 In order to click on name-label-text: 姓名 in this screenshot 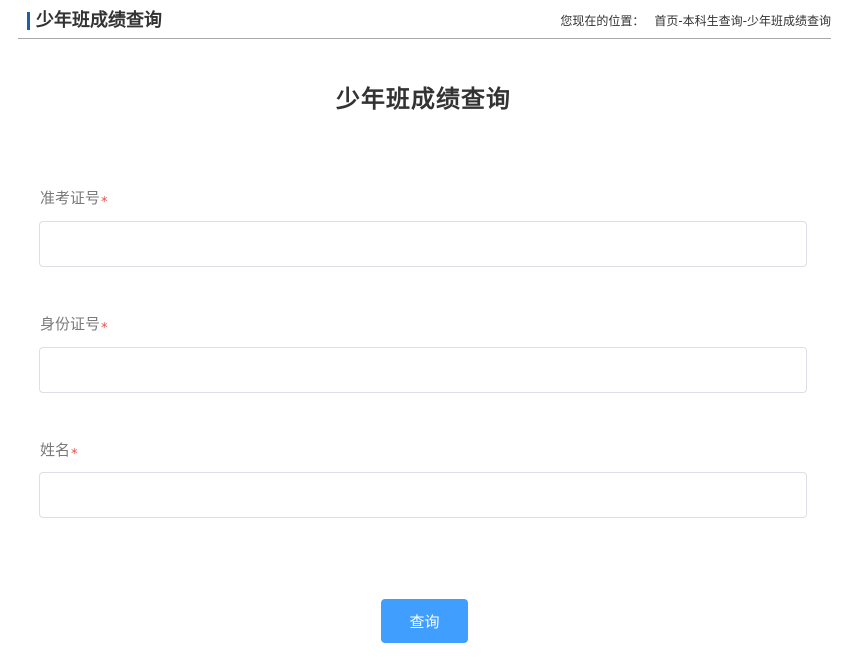, I will do `click(55, 450)`.